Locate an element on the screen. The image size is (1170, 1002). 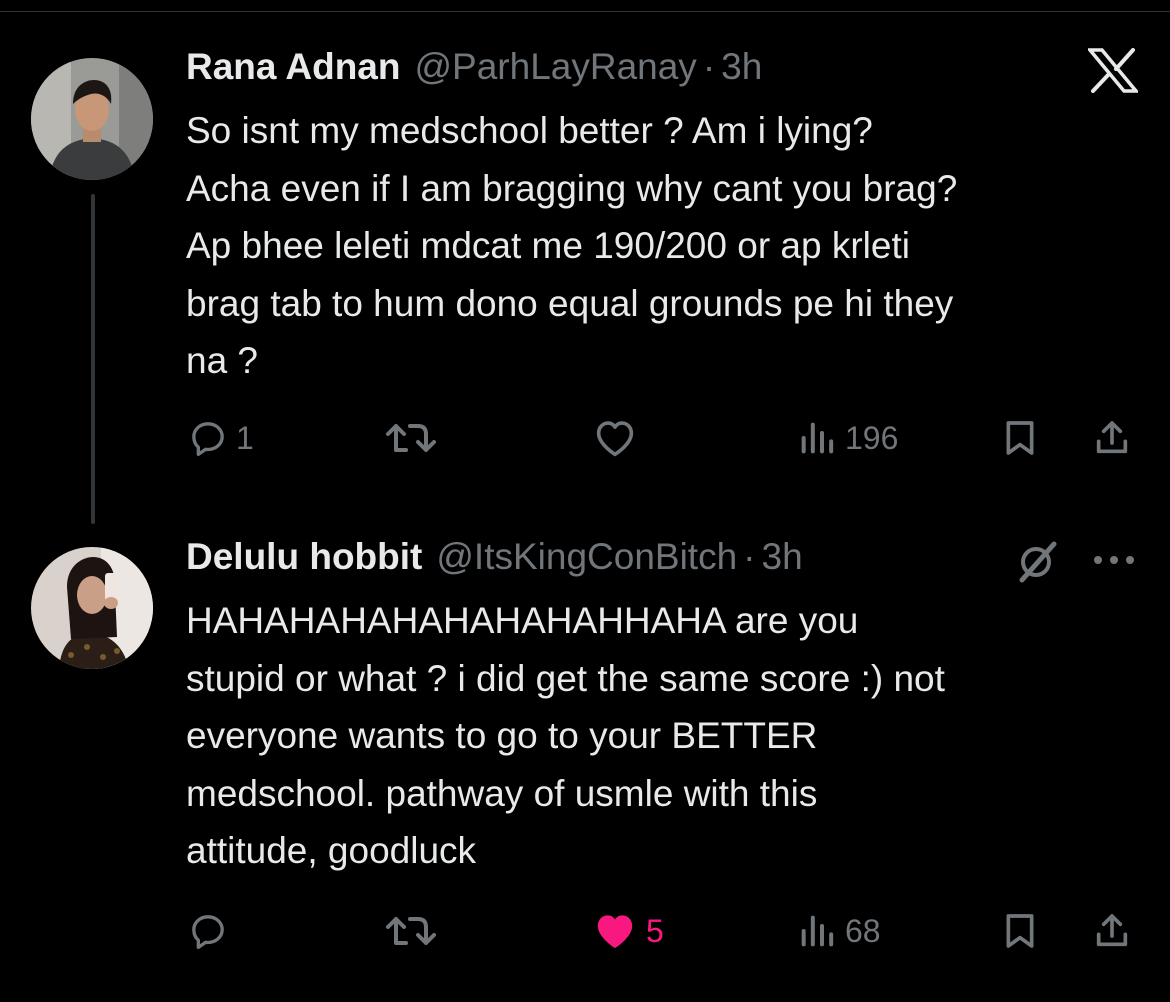
views-button: 68 is located at coordinates (839, 931).